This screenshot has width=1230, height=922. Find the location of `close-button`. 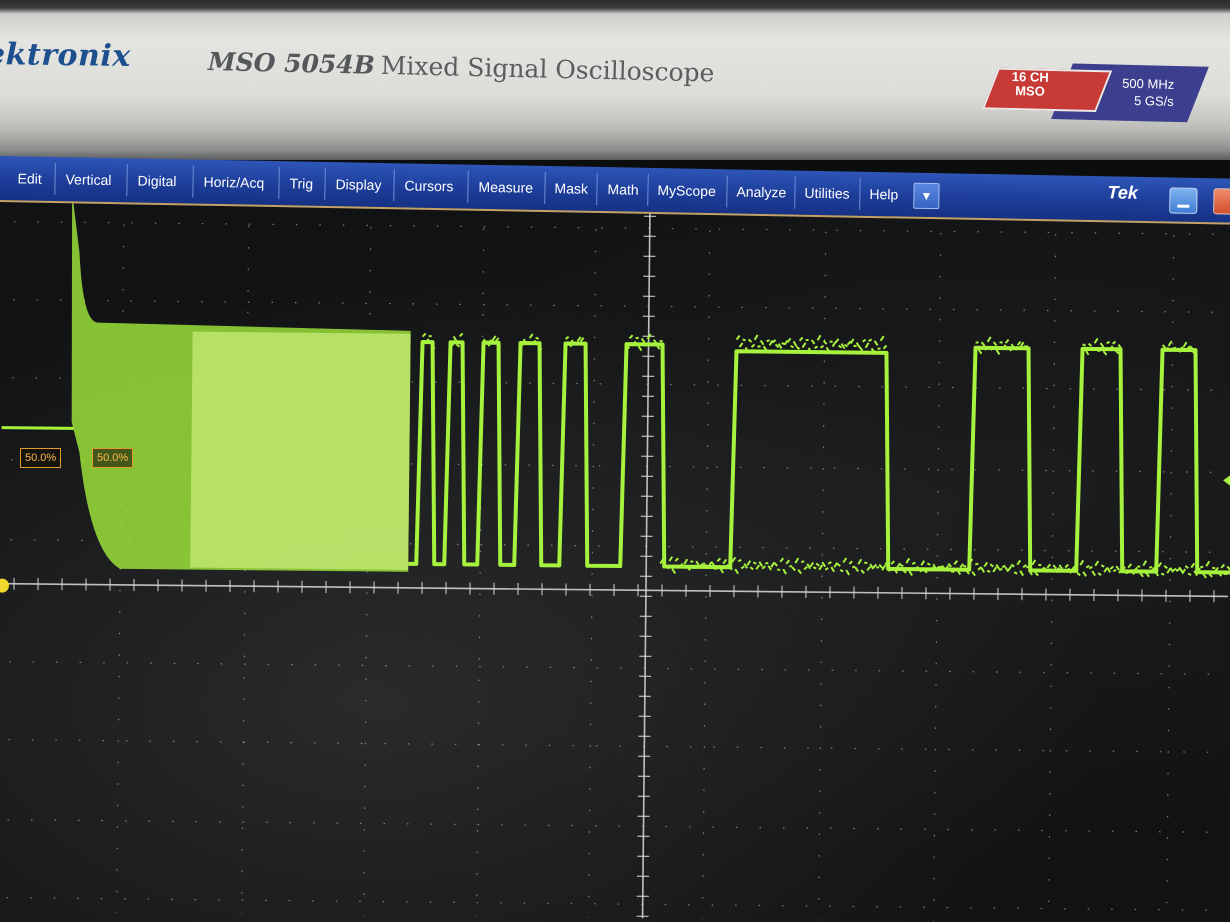

close-button is located at coordinates (1221, 201).